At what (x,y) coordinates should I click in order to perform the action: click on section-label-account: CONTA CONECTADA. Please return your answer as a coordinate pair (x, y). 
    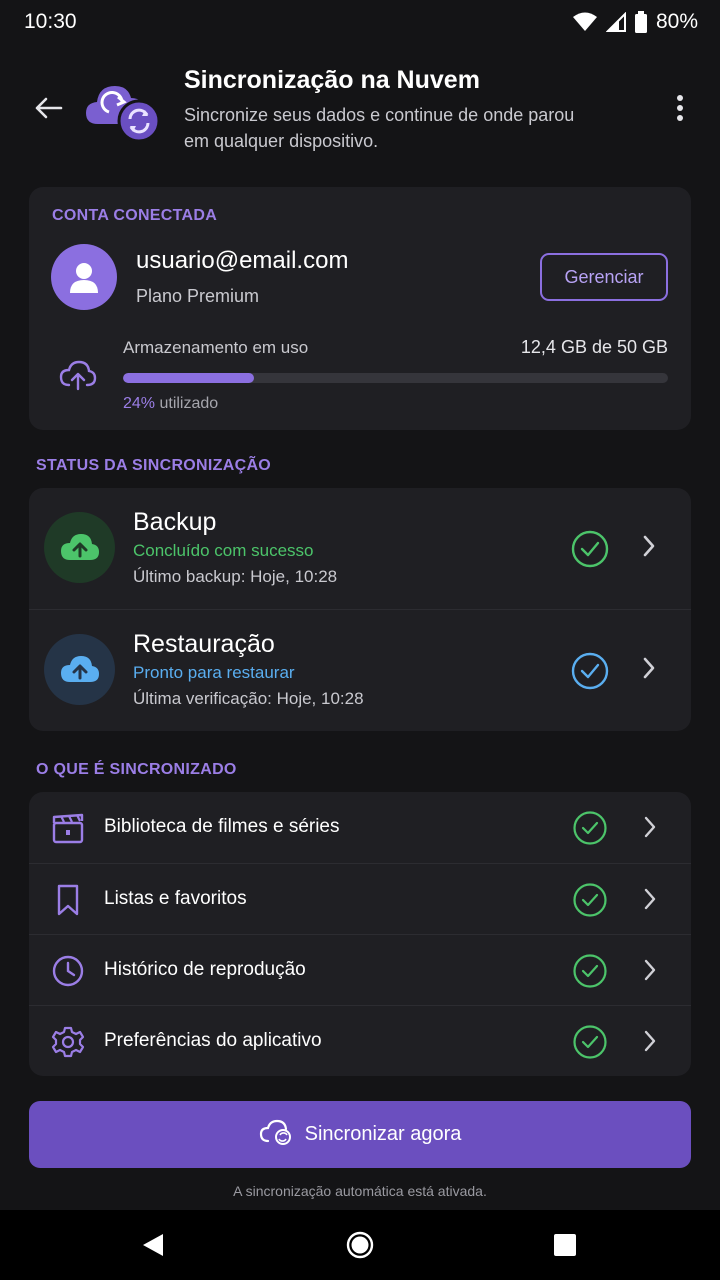
    Looking at the image, I should click on (135, 215).